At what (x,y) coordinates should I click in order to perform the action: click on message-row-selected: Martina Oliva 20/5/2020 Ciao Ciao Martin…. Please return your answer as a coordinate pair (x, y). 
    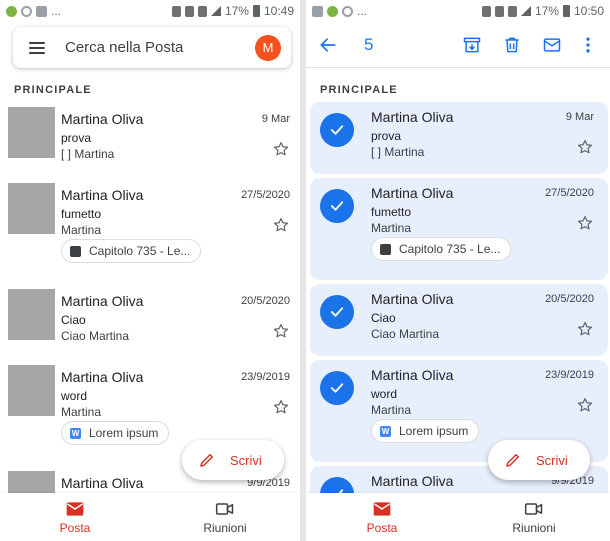
    Looking at the image, I should click on (459, 320).